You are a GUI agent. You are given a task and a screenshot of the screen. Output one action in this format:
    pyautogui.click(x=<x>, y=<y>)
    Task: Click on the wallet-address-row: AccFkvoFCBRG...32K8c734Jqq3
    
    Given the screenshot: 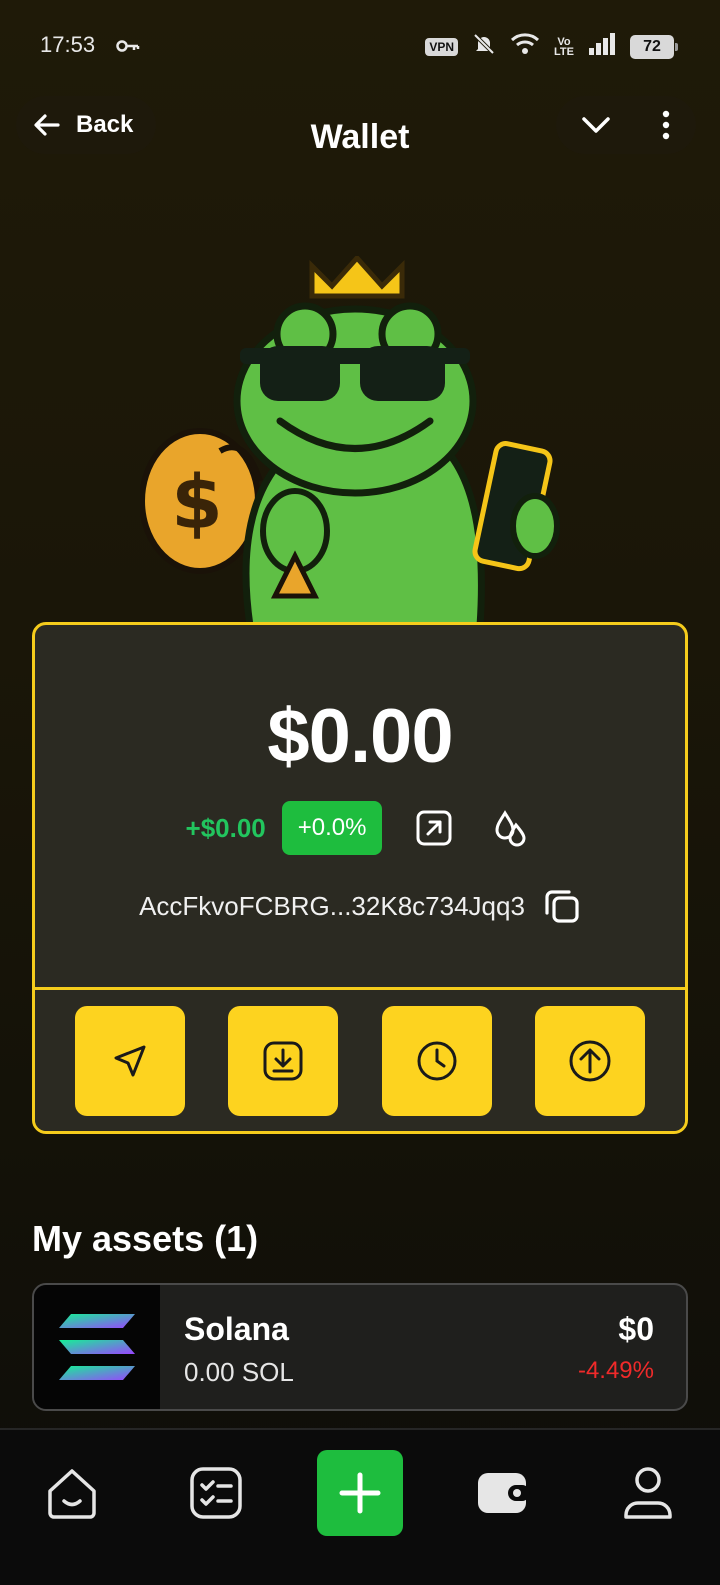 What is the action you would take?
    pyautogui.click(x=360, y=906)
    